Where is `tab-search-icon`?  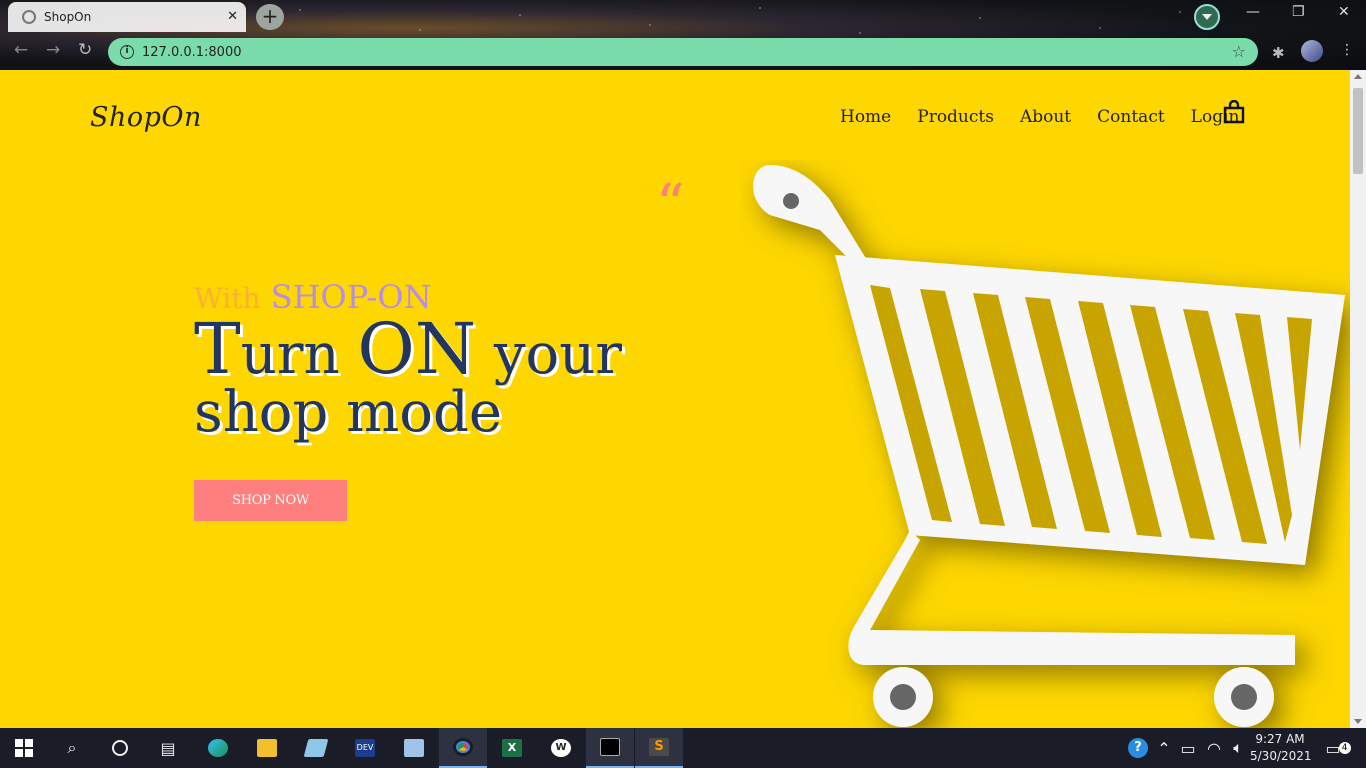
tab-search-icon is located at coordinates (1207, 17).